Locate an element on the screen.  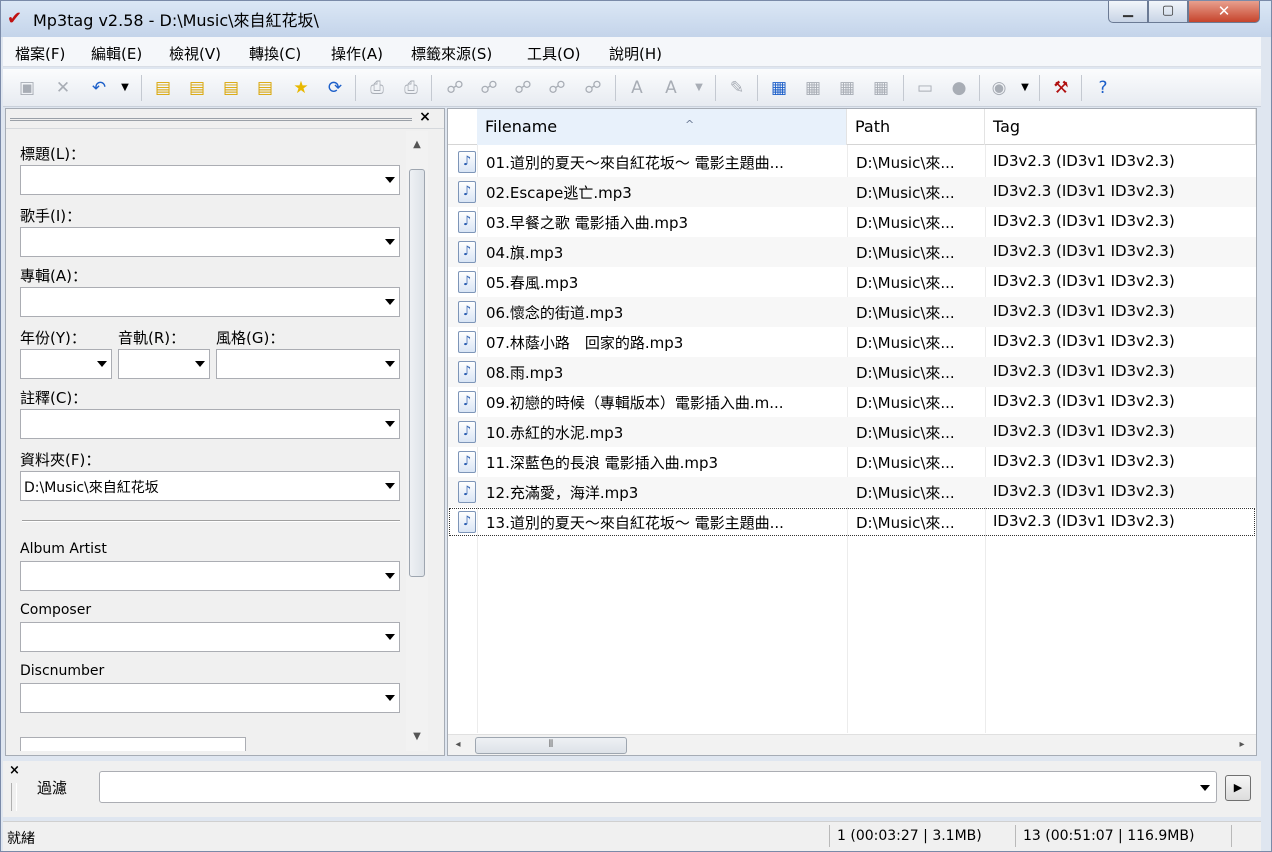
title-field is located at coordinates (210, 180).